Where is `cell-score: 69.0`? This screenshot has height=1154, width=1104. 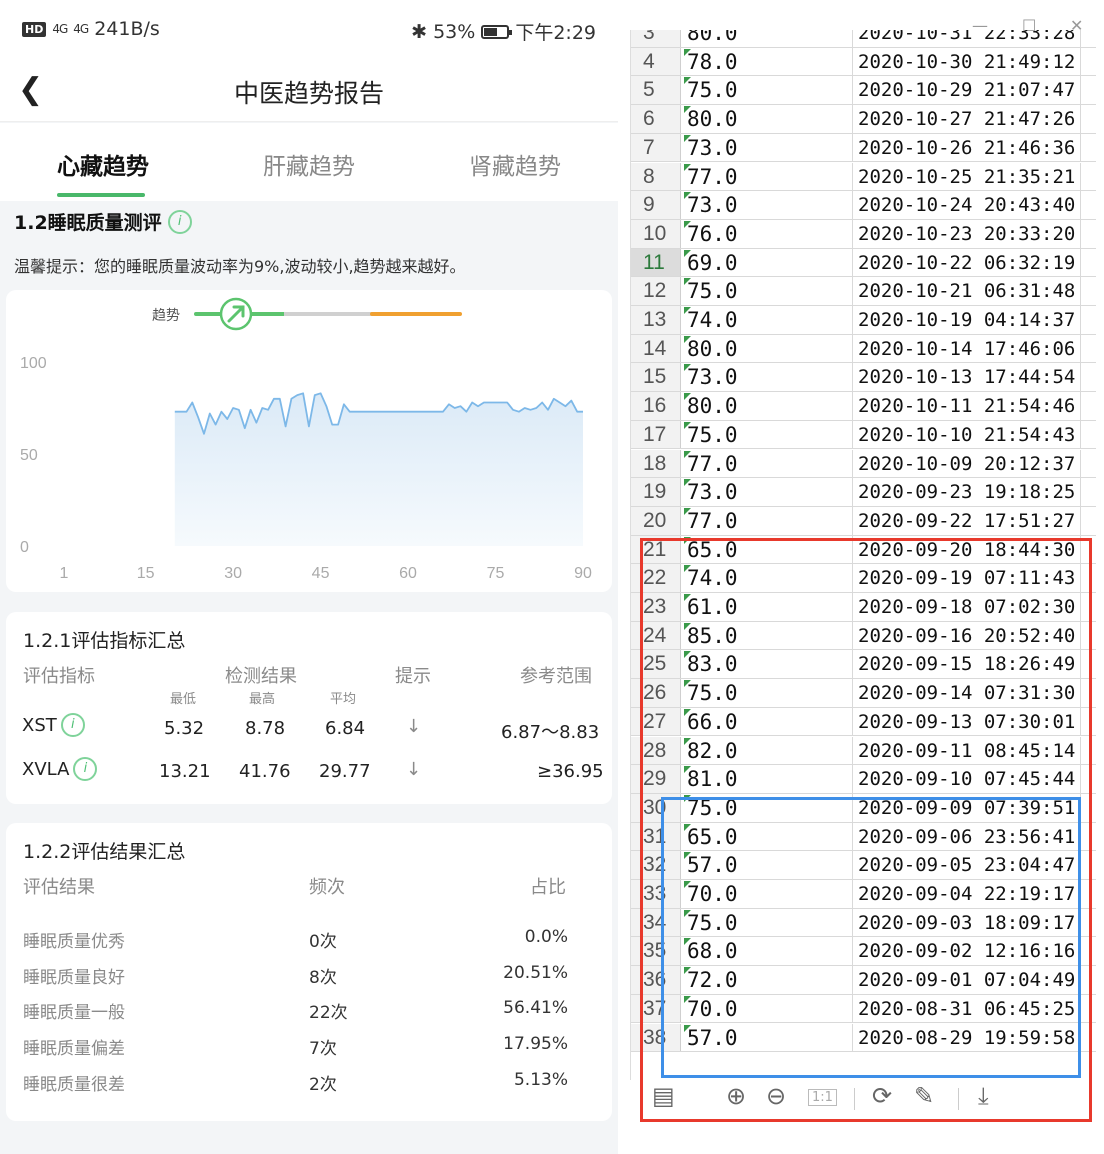
cell-score: 69.0 is located at coordinates (768, 262).